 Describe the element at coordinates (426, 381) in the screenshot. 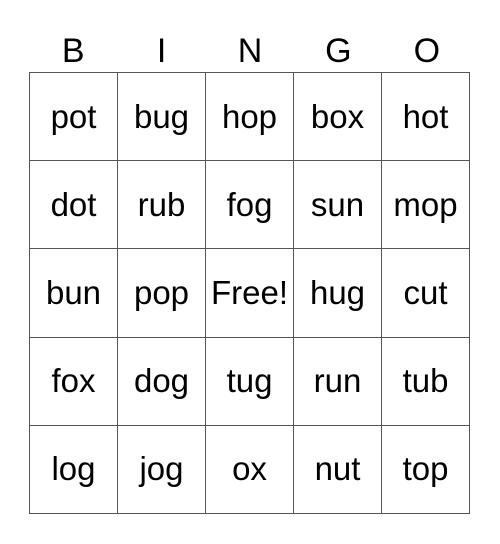

I see `bingo-cell: tub` at that location.